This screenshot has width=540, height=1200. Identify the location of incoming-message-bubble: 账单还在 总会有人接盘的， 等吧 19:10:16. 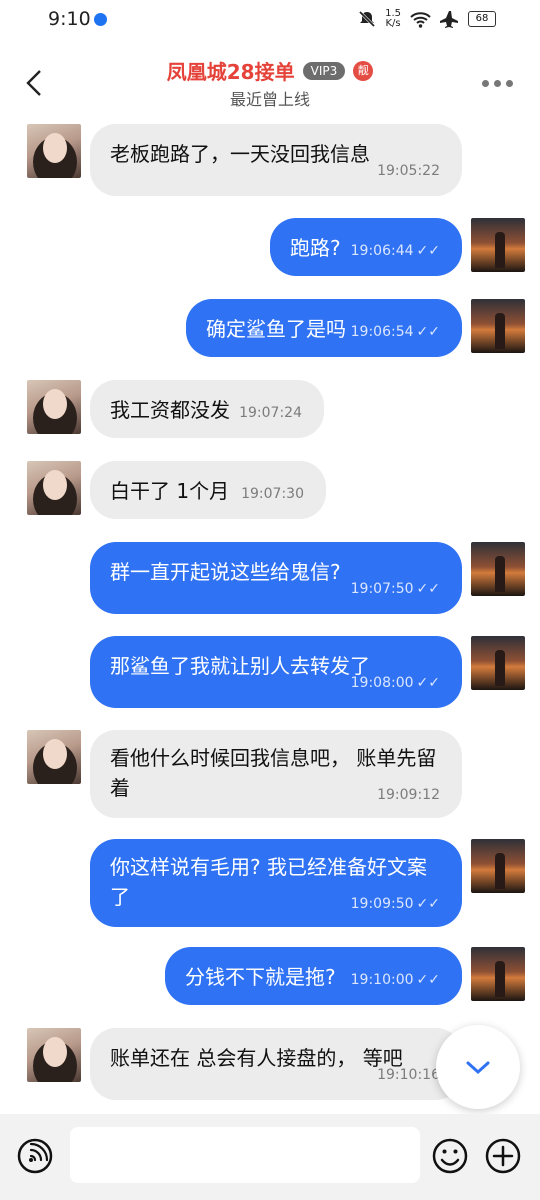
(276, 1064).